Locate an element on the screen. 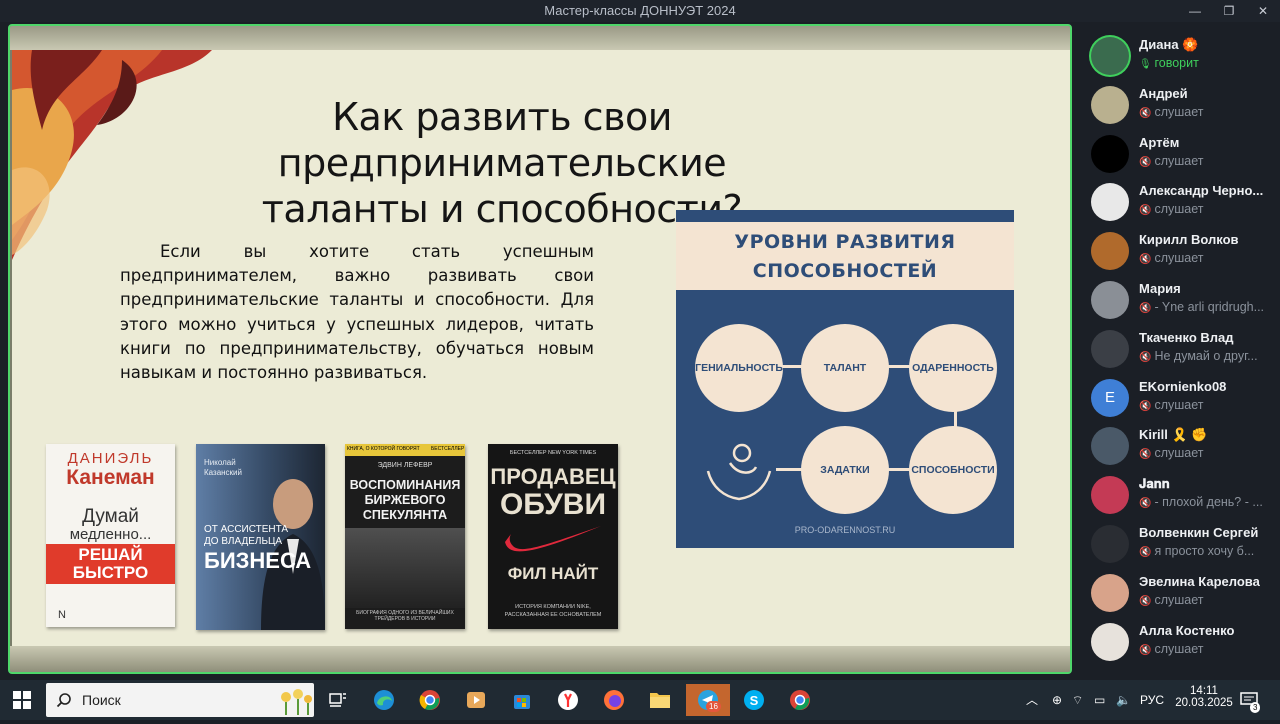  yandex-browser-icon is located at coordinates (568, 700).